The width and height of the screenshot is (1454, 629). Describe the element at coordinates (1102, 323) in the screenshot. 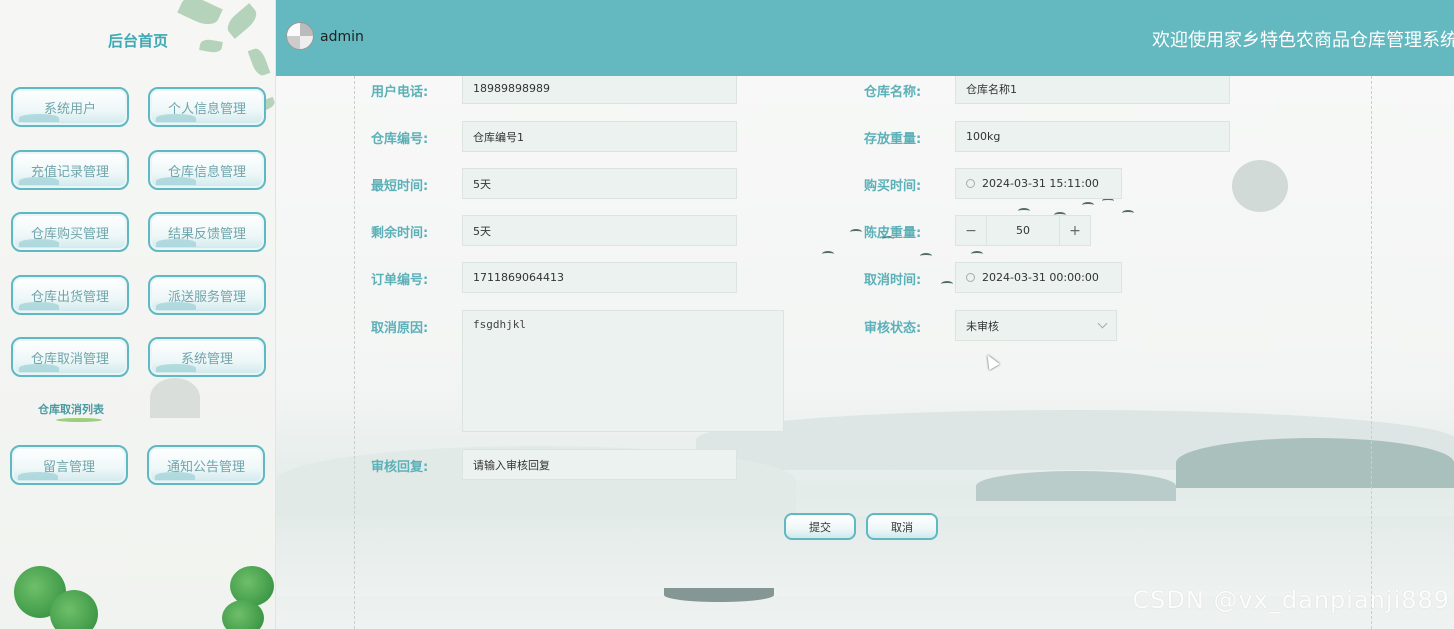

I see `chevron-down-icon` at that location.